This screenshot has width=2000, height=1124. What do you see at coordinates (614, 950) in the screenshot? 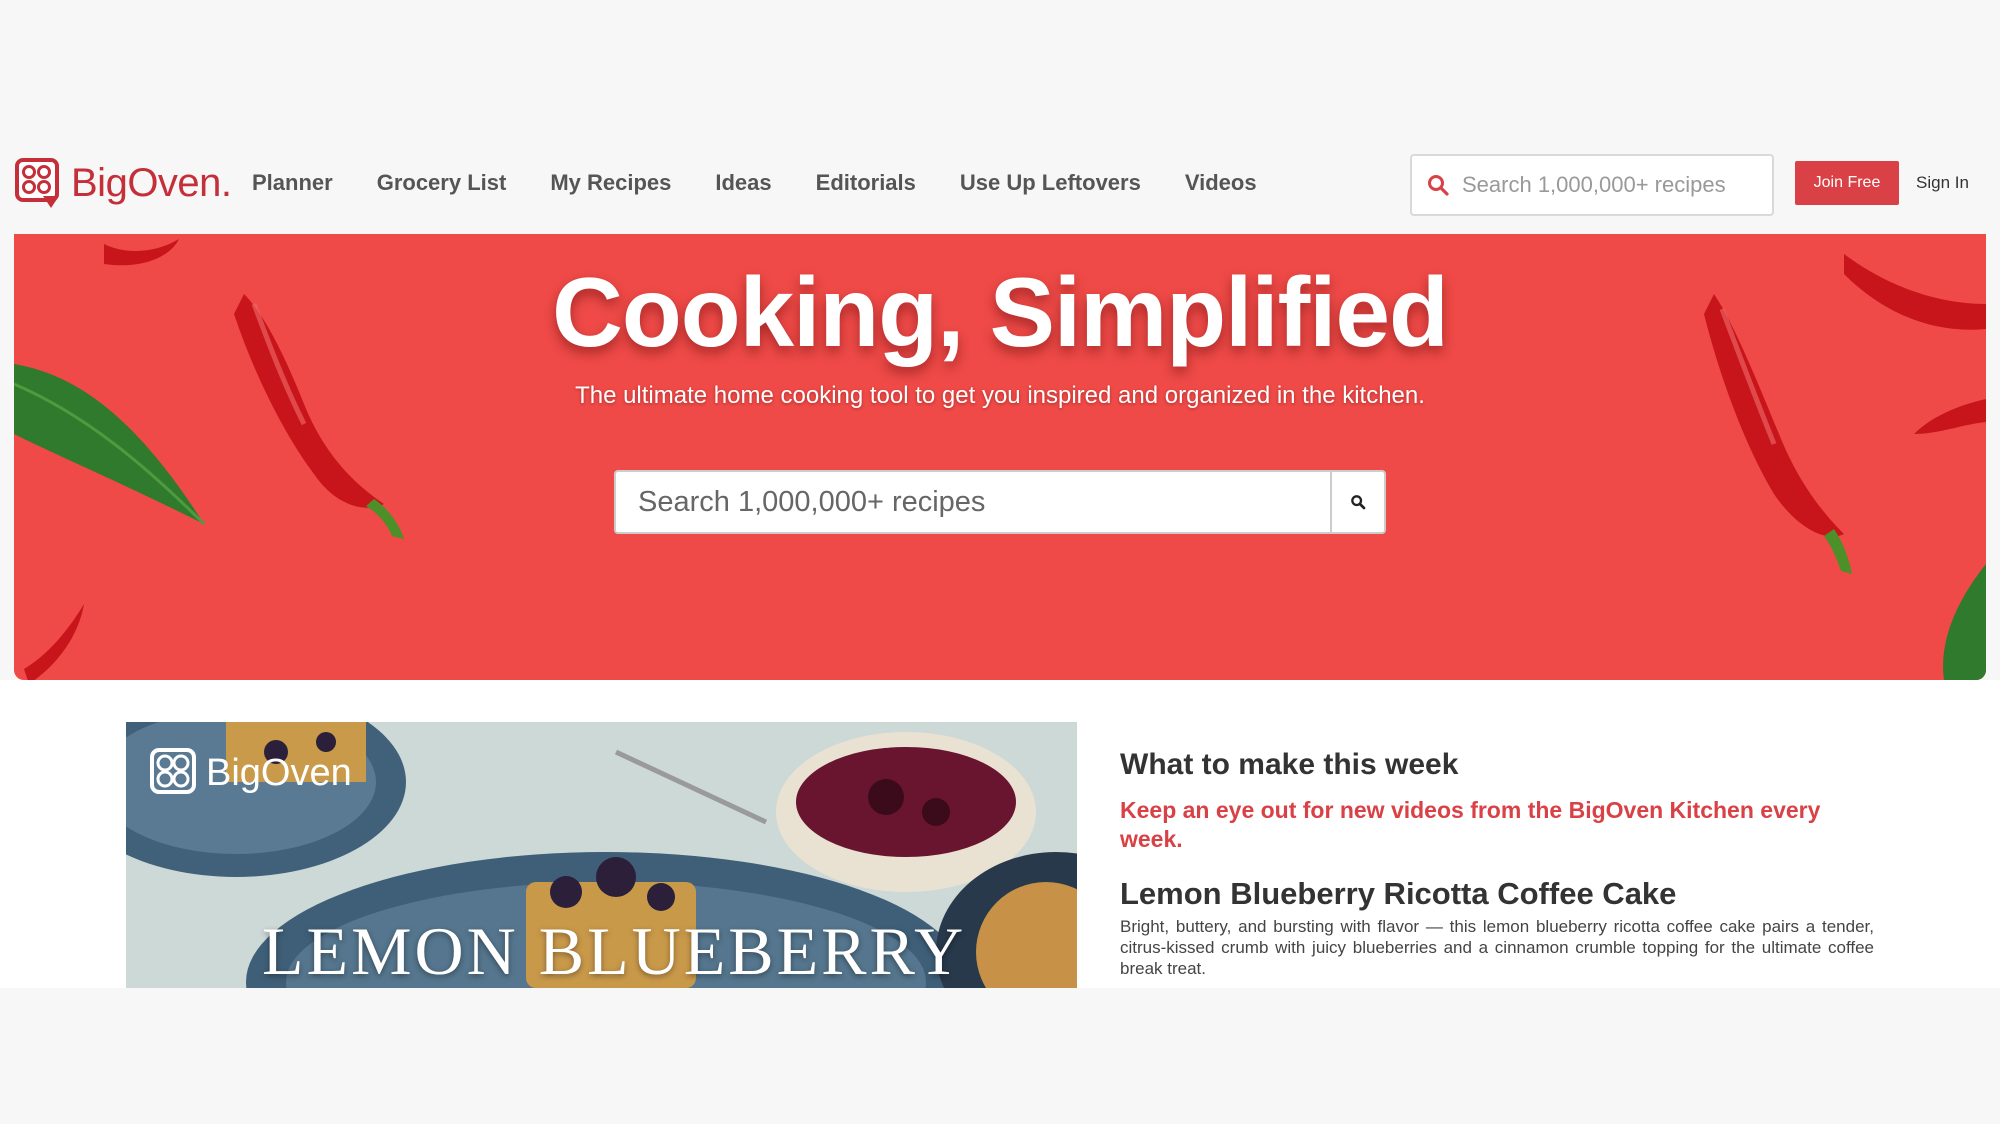
I see `video-caption: LEMON BLUEBERRY` at bounding box center [614, 950].